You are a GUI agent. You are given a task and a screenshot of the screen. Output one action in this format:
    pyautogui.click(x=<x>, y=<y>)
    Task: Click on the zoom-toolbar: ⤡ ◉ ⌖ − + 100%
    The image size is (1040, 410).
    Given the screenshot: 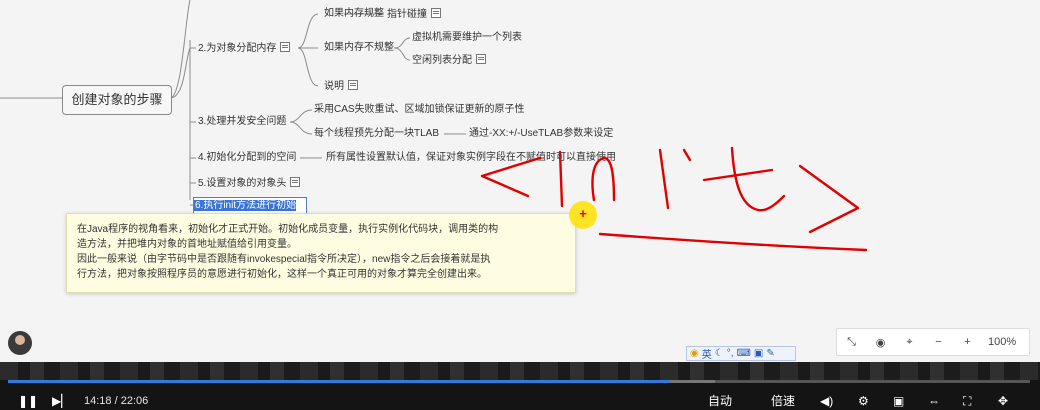 What is the action you would take?
    pyautogui.click(x=933, y=342)
    